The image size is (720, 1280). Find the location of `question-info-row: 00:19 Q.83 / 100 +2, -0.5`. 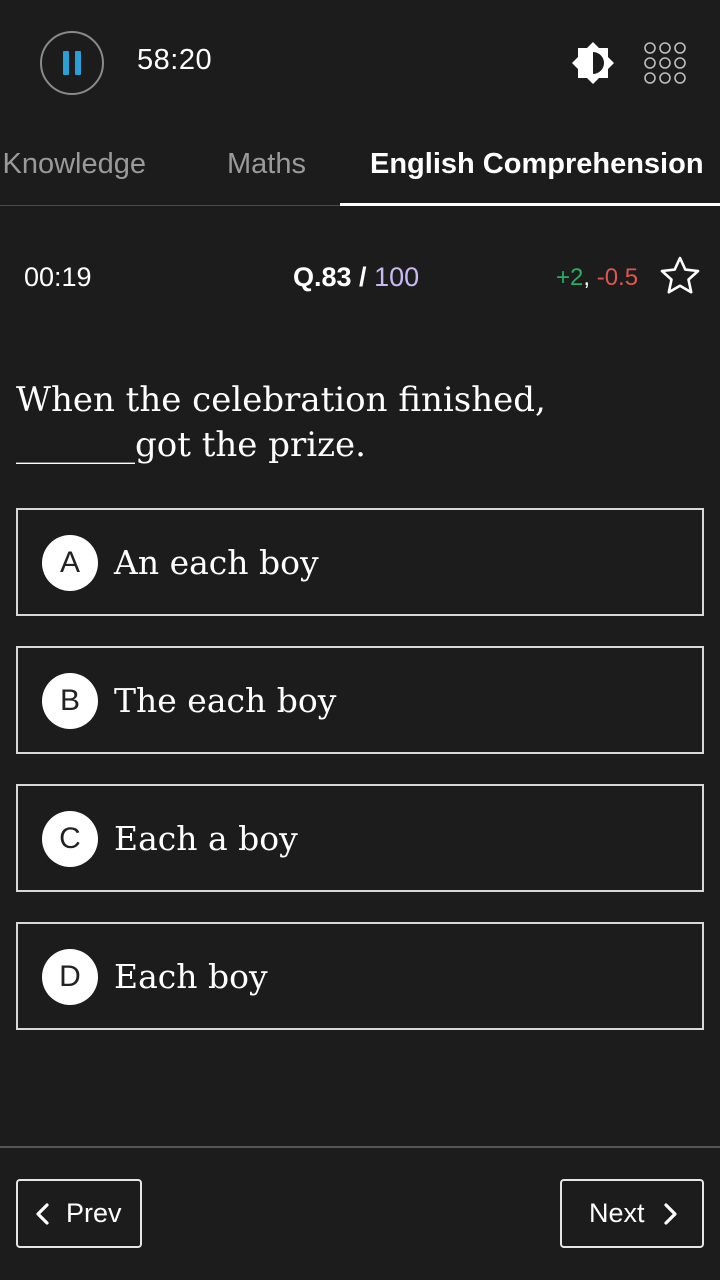

question-info-row: 00:19 Q.83 / 100 +2, -0.5 is located at coordinates (360, 278).